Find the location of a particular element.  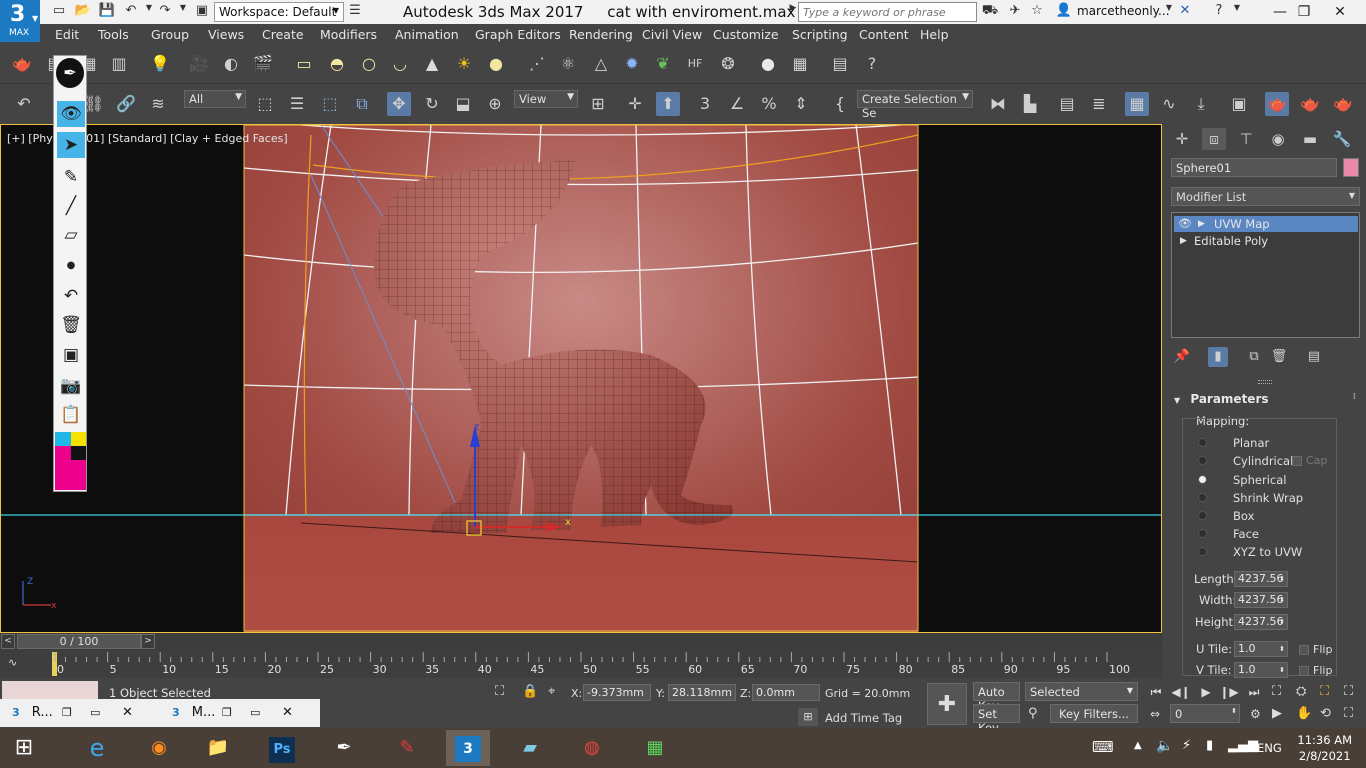

material-editor-icon: ▦ is located at coordinates (800, 64).